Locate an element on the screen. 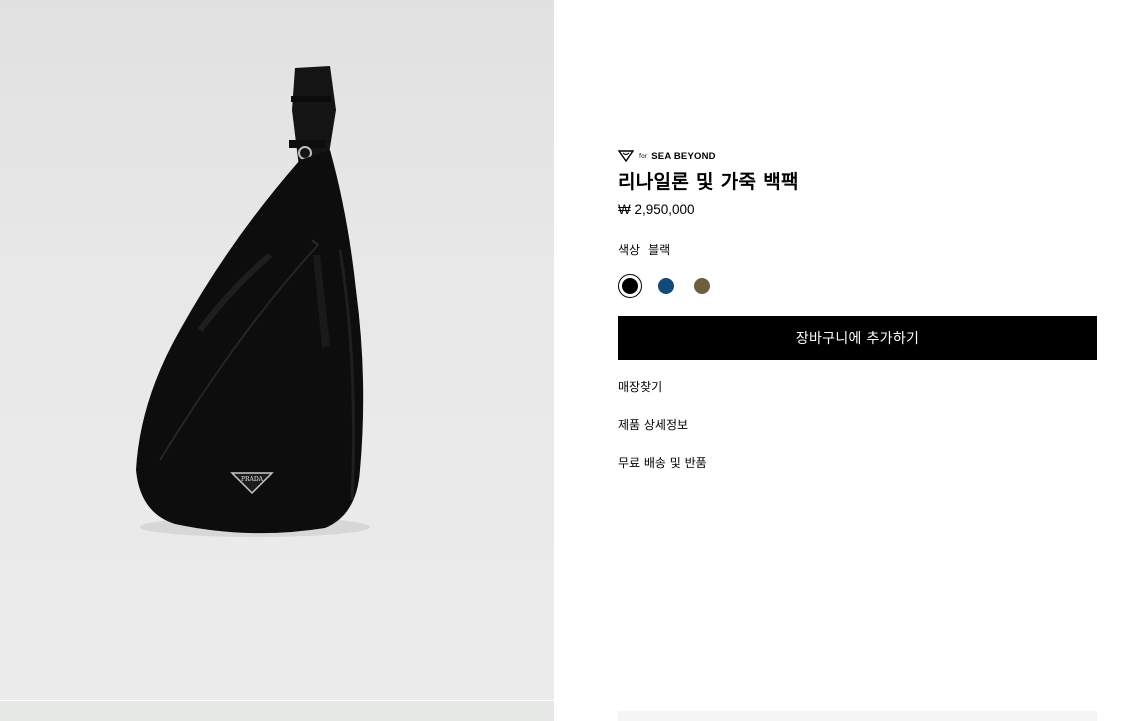 Image resolution: width=1147 pixels, height=721 pixels. sea-beyond-badge: for SEA BEYOND is located at coordinates (857, 156).